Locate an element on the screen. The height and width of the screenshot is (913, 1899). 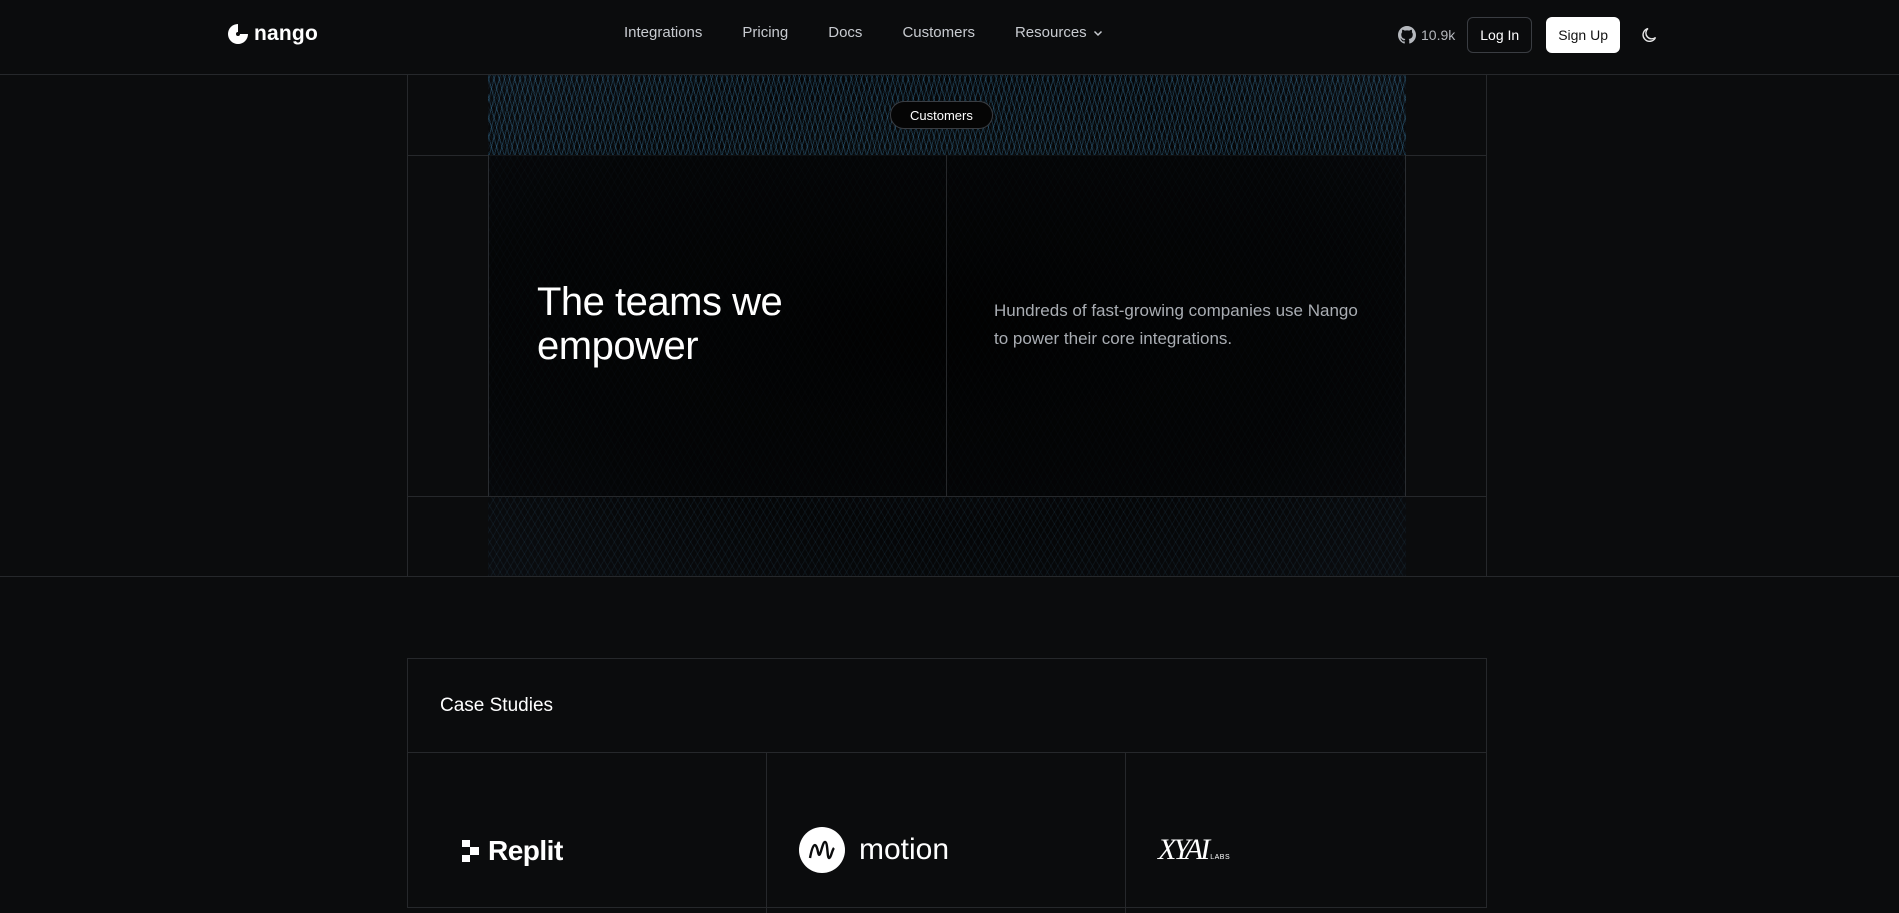
menu-item-pricing: Pricing is located at coordinates (765, 32).